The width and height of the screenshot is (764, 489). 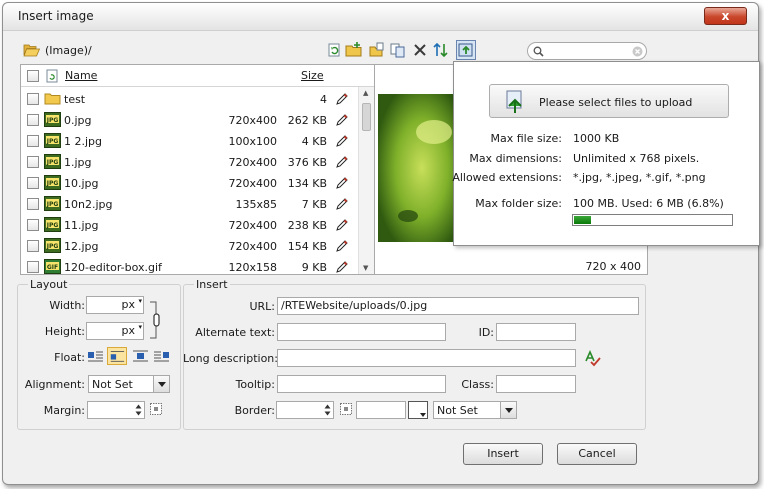 What do you see at coordinates (366, 180) in the screenshot?
I see `file-list-scrollbar: ▲ ▼` at bounding box center [366, 180].